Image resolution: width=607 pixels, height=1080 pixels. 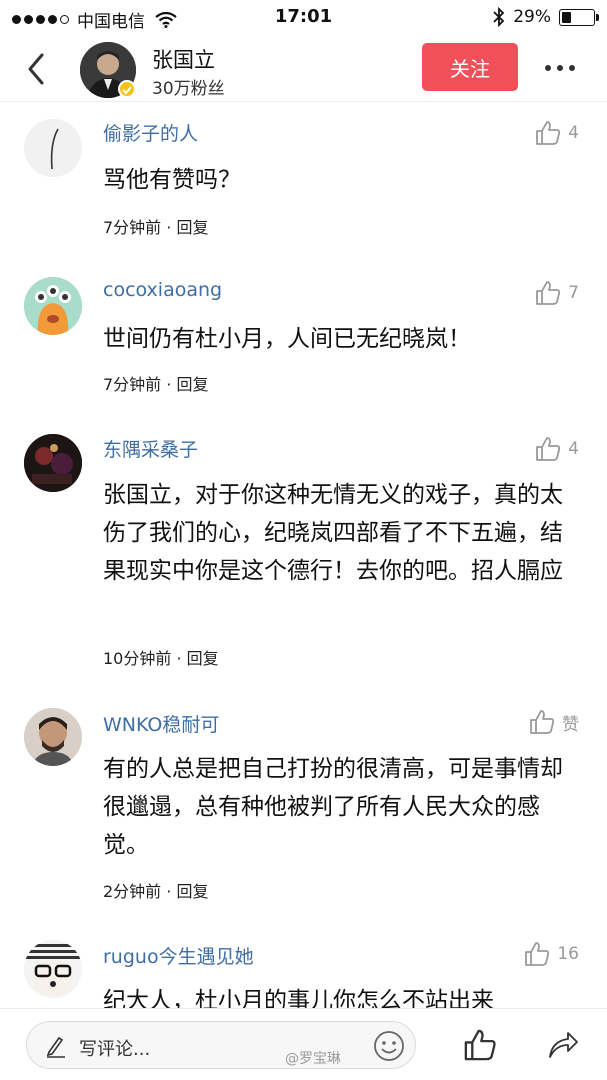 What do you see at coordinates (499, 17) in the screenshot?
I see `bluetooth-icon` at bounding box center [499, 17].